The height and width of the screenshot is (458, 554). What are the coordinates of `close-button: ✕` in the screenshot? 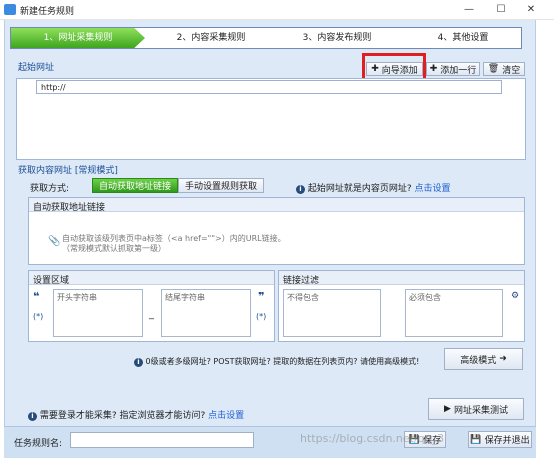 It's located at (531, 10).